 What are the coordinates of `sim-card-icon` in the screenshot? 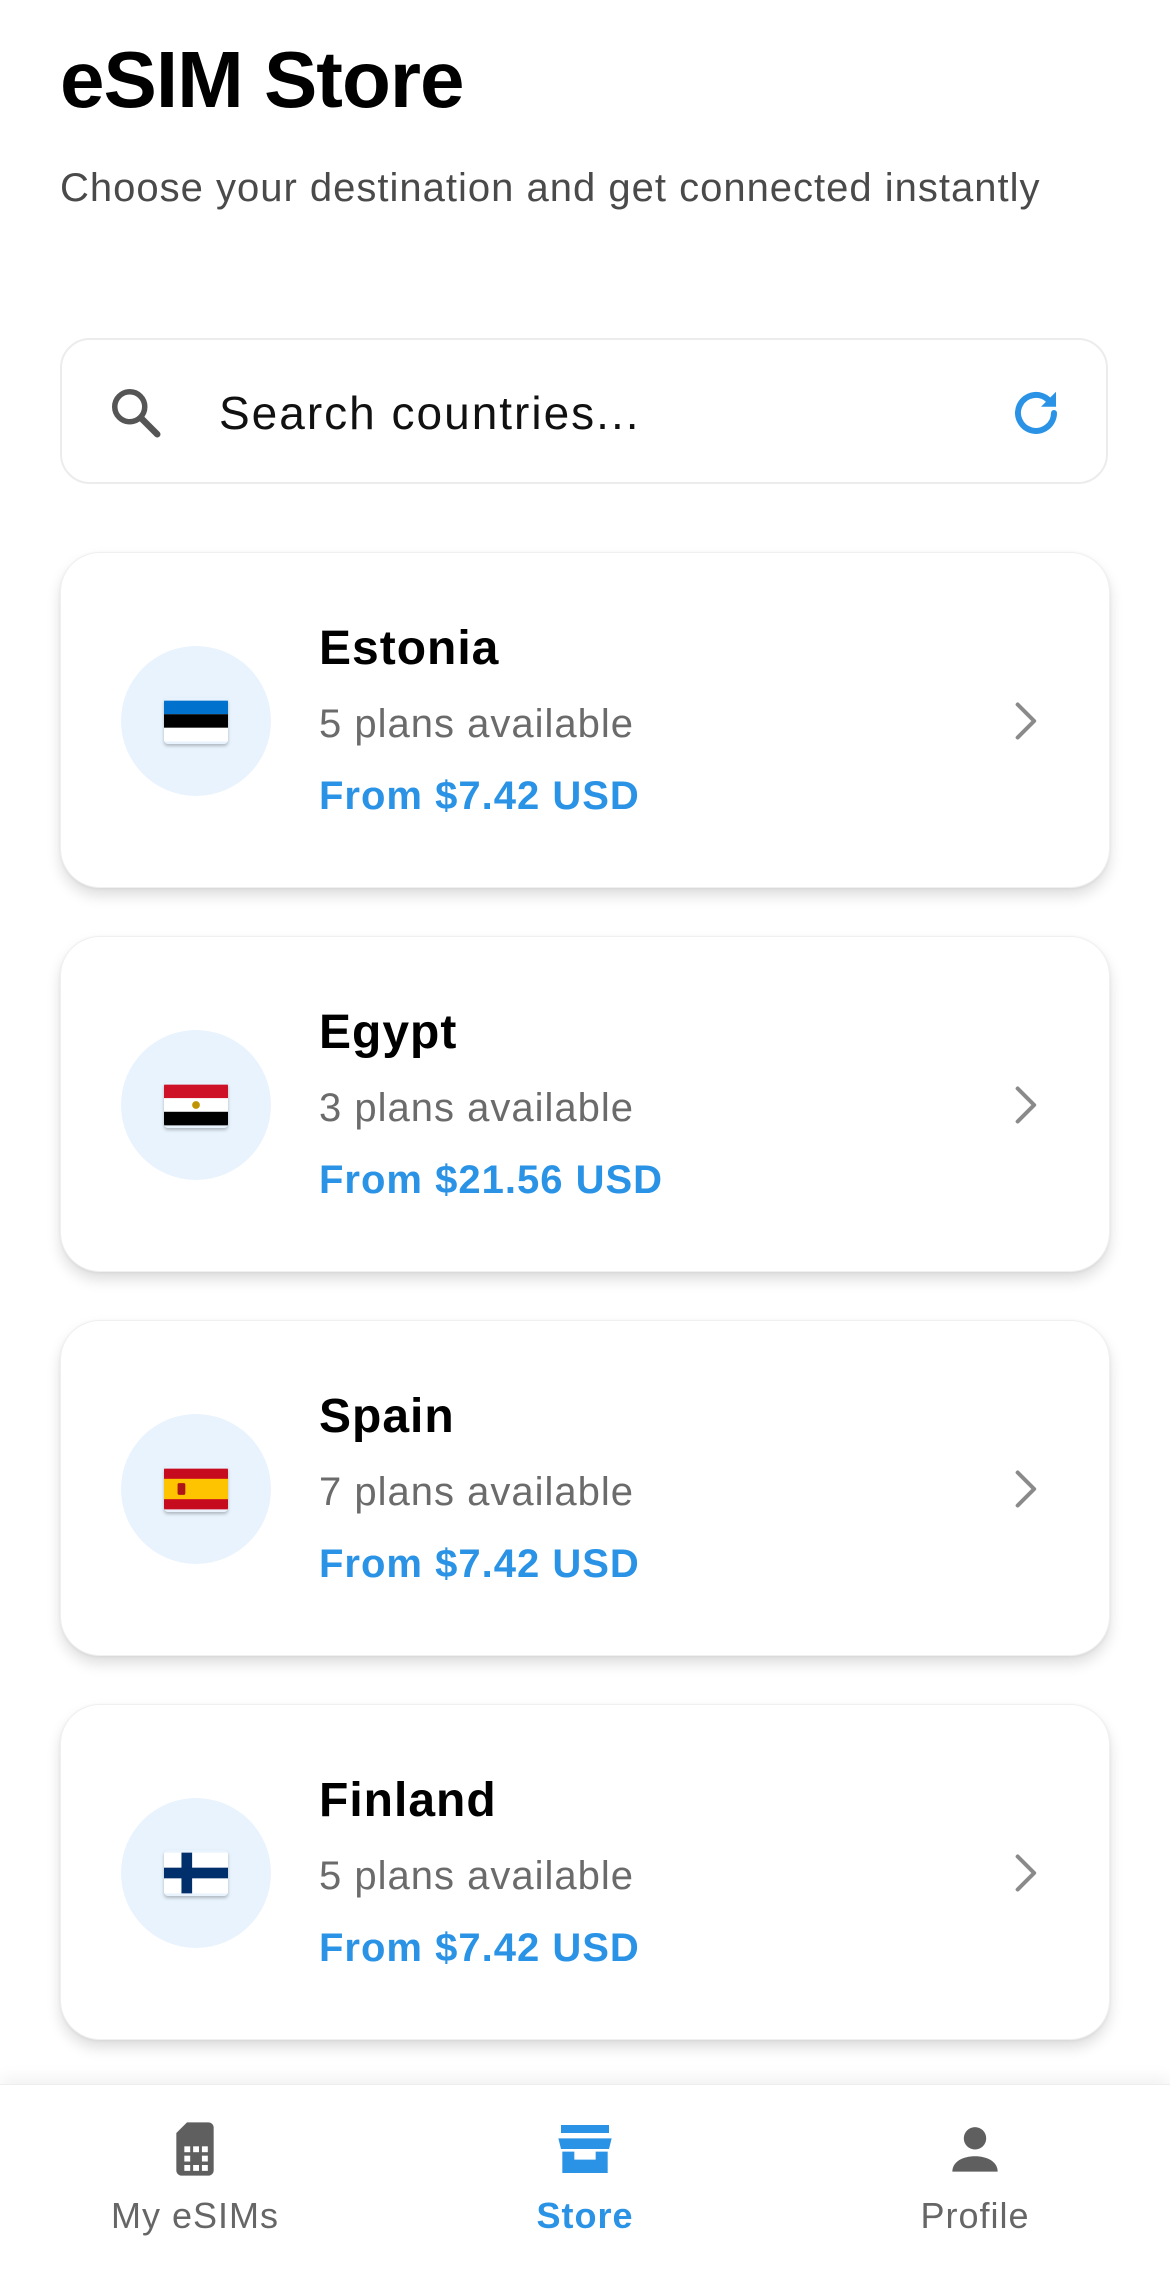 It's located at (195, 2149).